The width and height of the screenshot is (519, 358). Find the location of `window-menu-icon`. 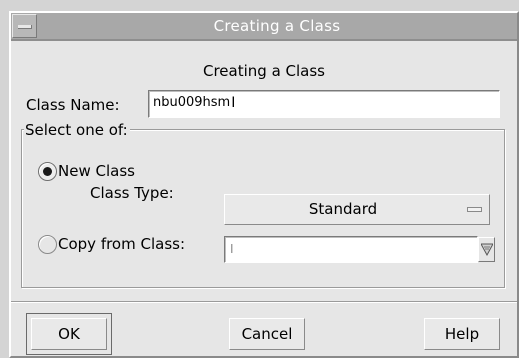

window-menu-icon is located at coordinates (24, 26).